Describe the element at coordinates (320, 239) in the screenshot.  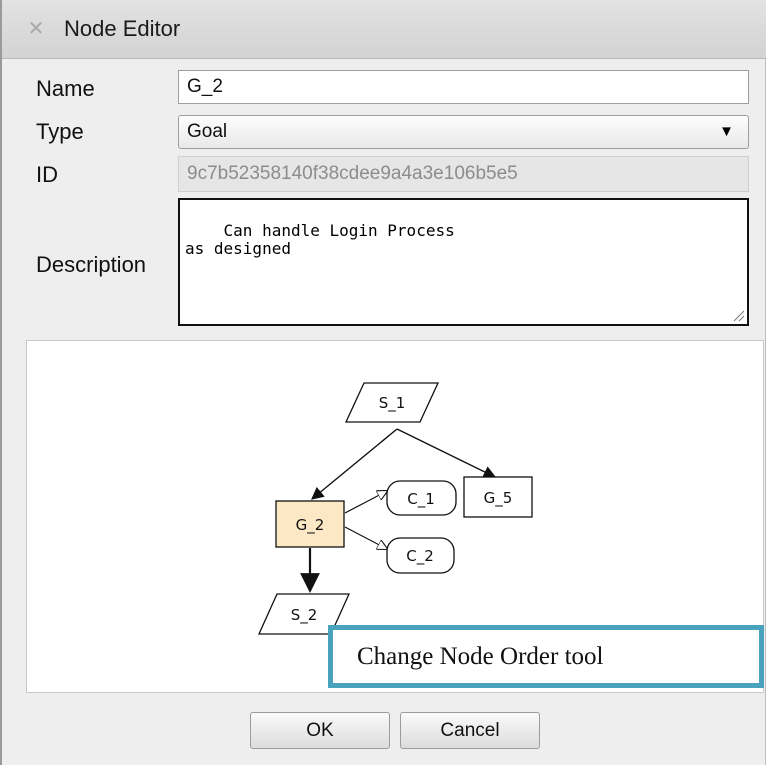
I see `description-text: Can handle Login Process as designed` at that location.